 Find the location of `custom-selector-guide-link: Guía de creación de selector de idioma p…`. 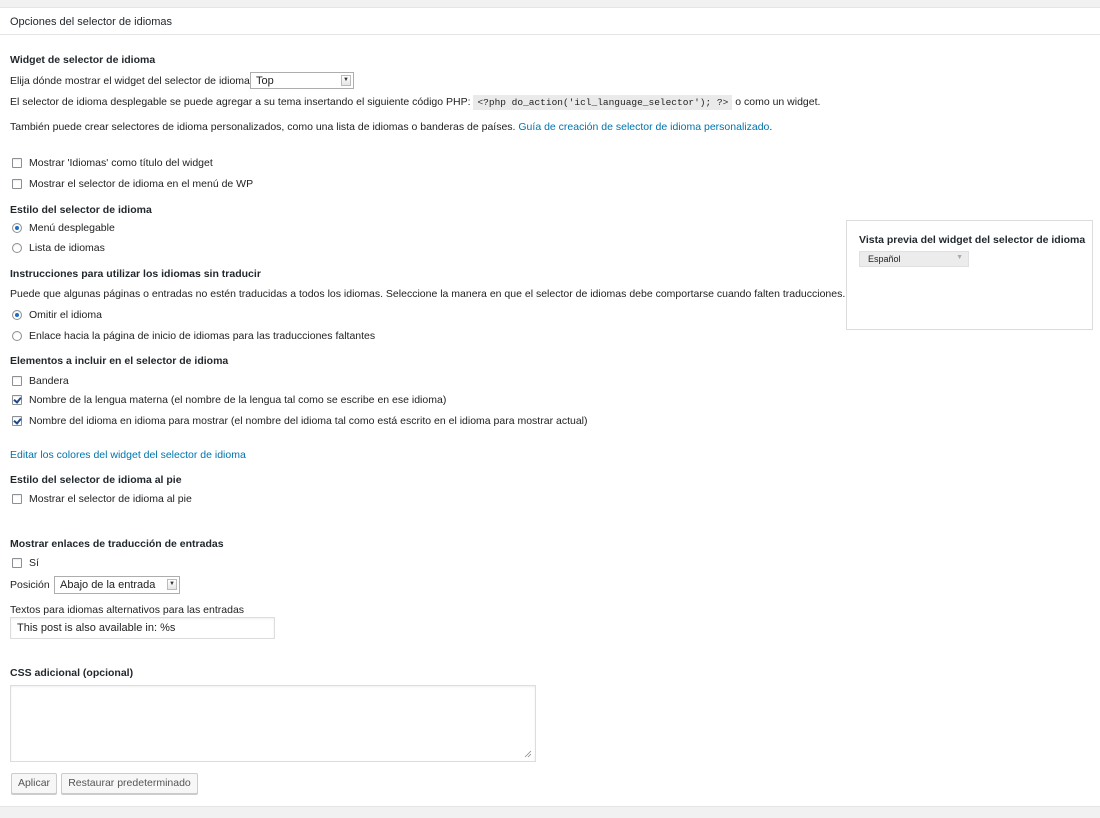

custom-selector-guide-link: Guía de creación de selector de idioma p… is located at coordinates (643, 127).